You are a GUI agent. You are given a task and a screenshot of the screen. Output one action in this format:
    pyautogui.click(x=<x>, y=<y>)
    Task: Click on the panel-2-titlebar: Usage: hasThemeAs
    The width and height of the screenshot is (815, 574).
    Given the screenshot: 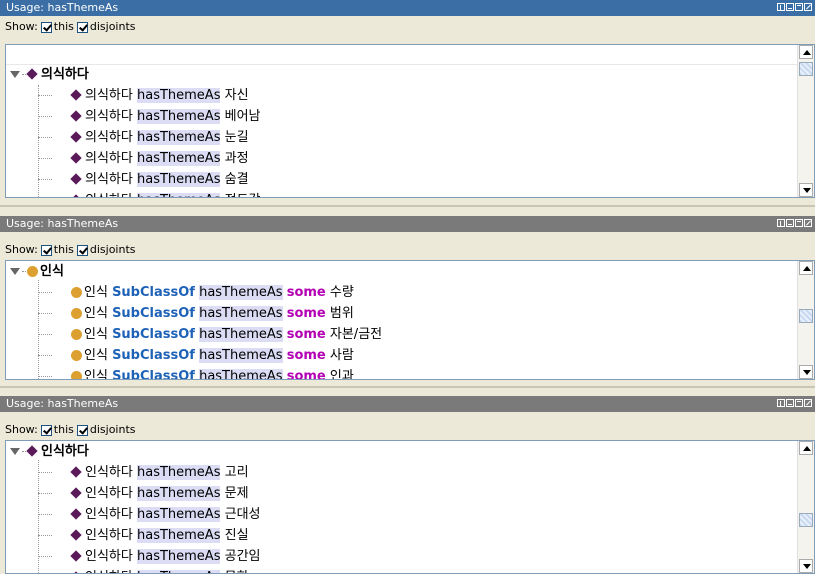 What is the action you would take?
    pyautogui.click(x=407, y=224)
    